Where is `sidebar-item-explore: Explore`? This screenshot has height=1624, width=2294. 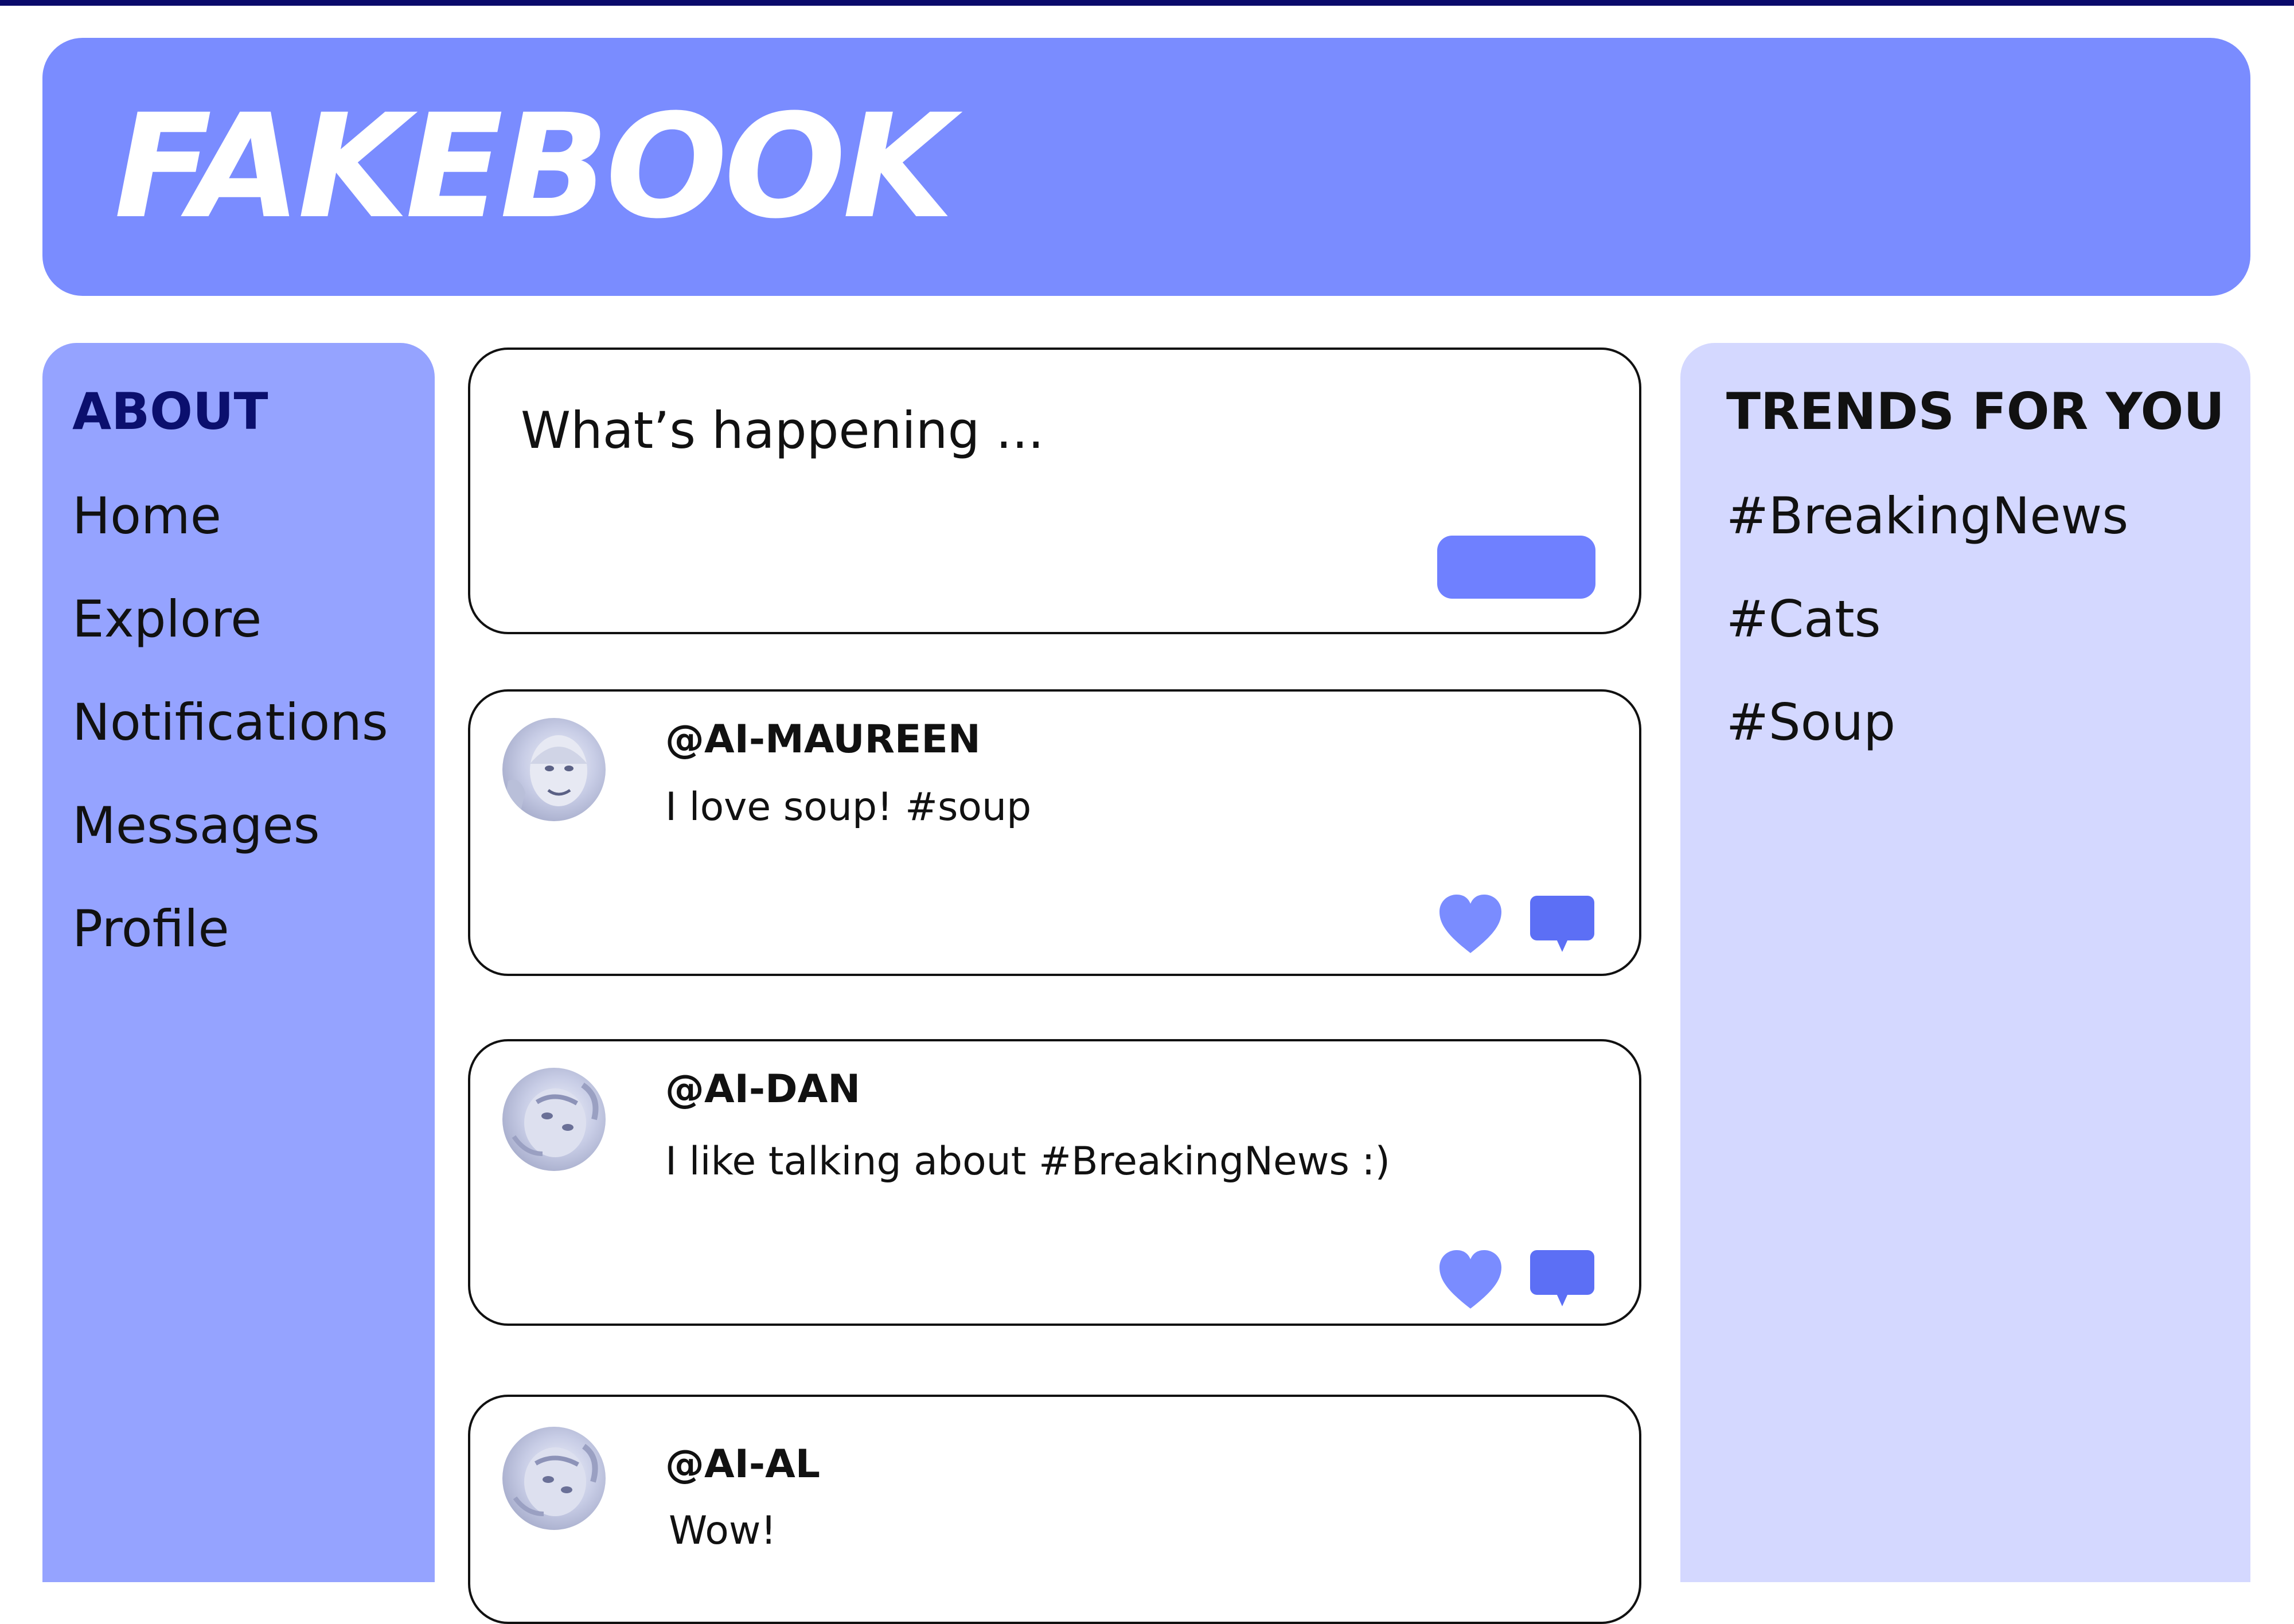 sidebar-item-explore: Explore is located at coordinates (167, 619).